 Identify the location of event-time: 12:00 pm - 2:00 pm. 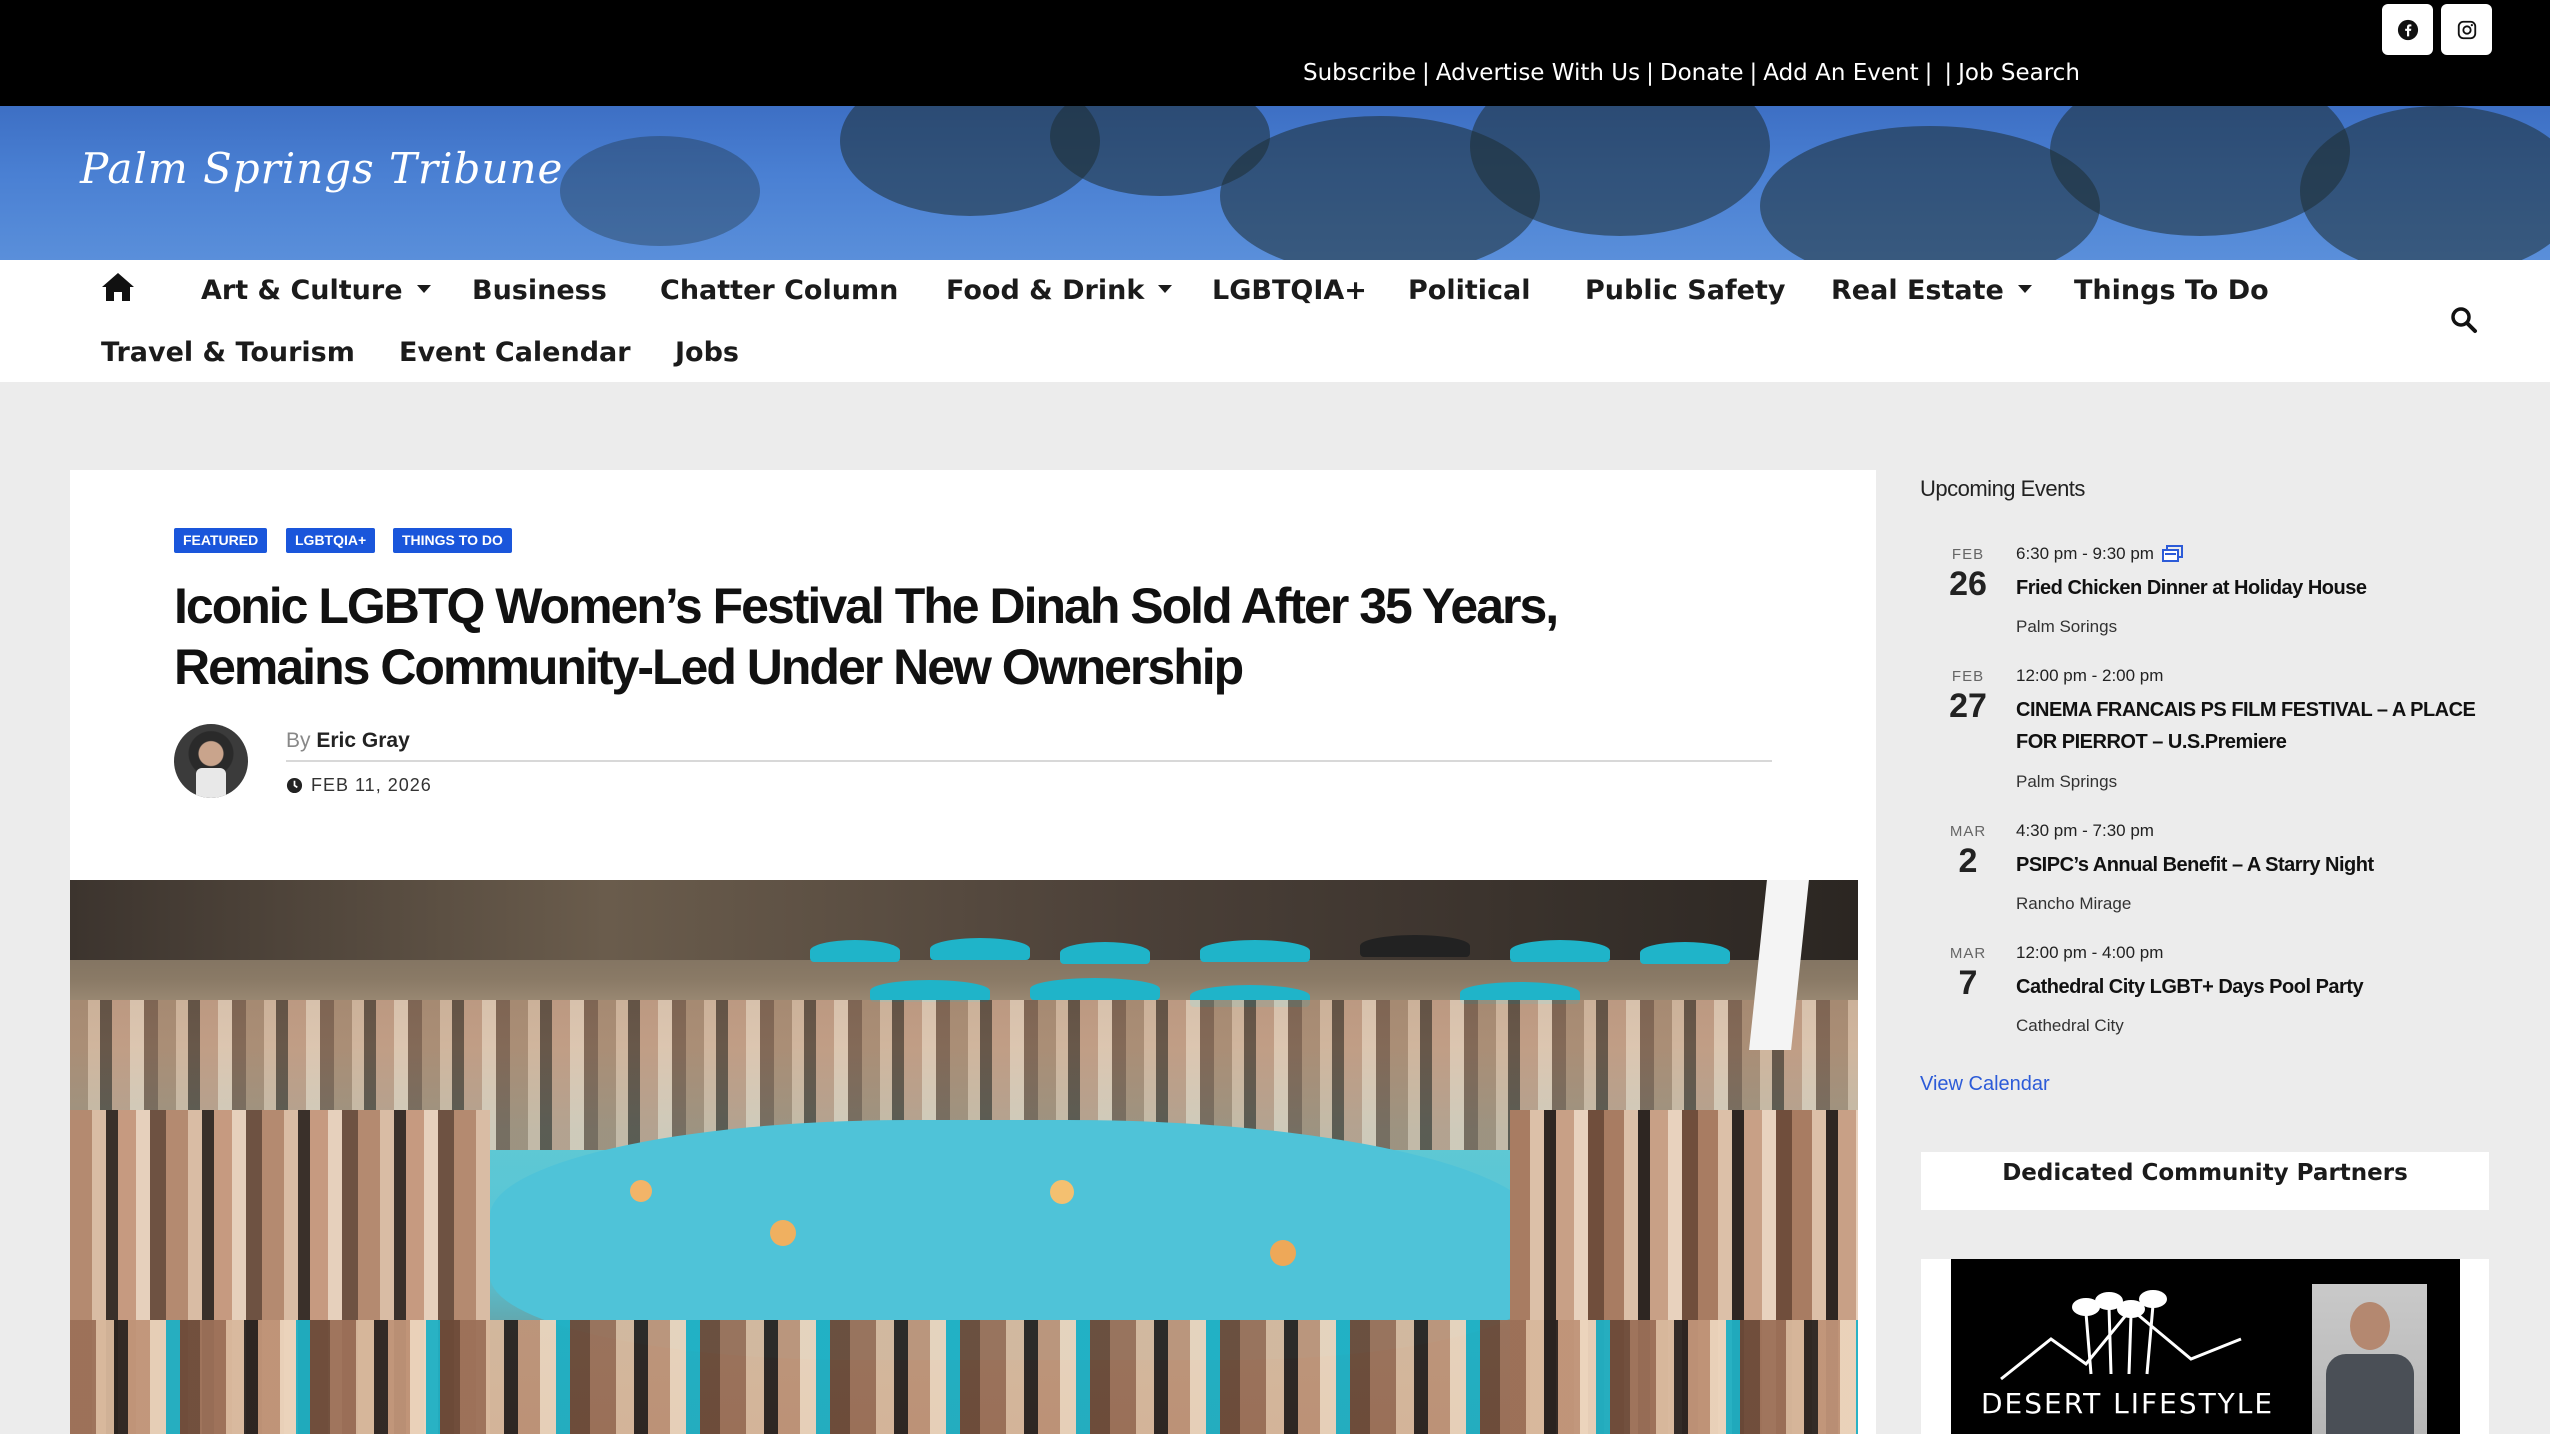
(2089, 676).